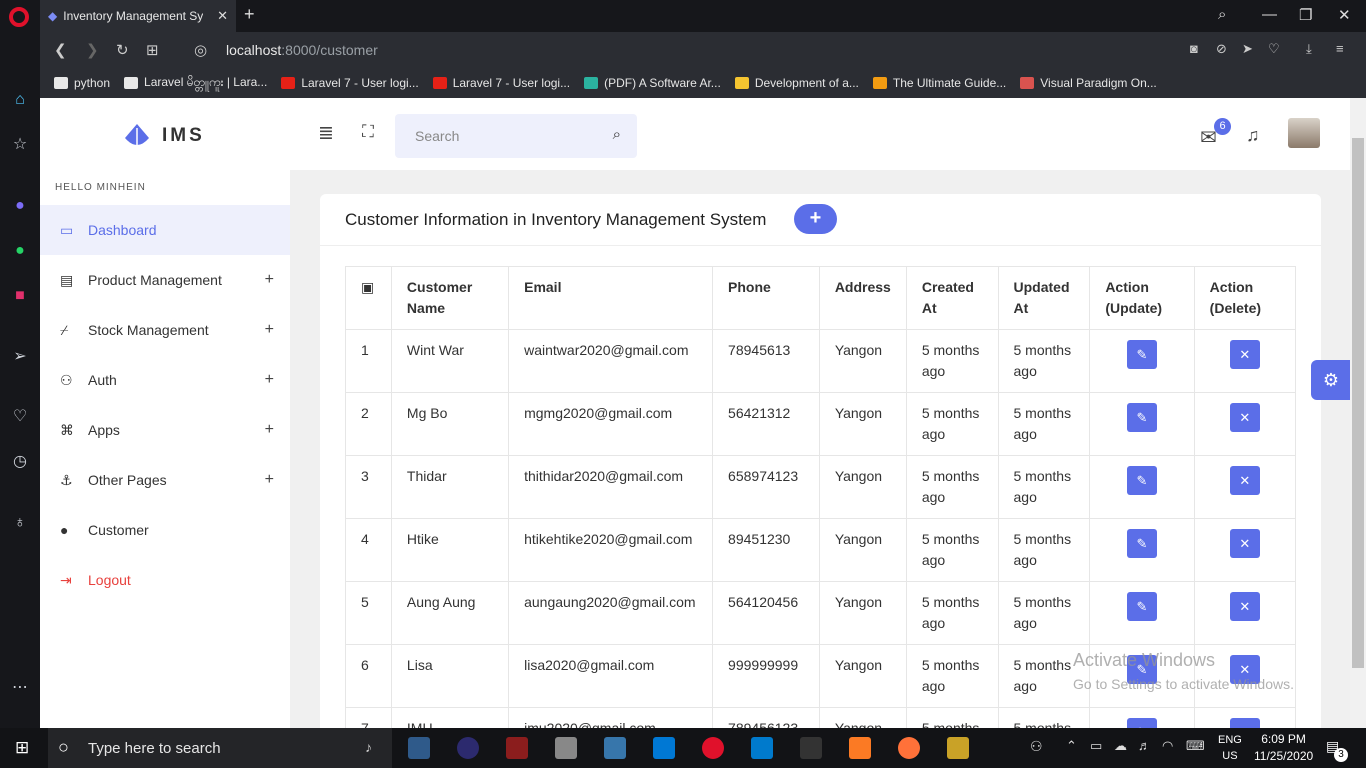 Image resolution: width=1366 pixels, height=768 pixels. I want to click on settings-gear-button: ⚙, so click(1330, 380).